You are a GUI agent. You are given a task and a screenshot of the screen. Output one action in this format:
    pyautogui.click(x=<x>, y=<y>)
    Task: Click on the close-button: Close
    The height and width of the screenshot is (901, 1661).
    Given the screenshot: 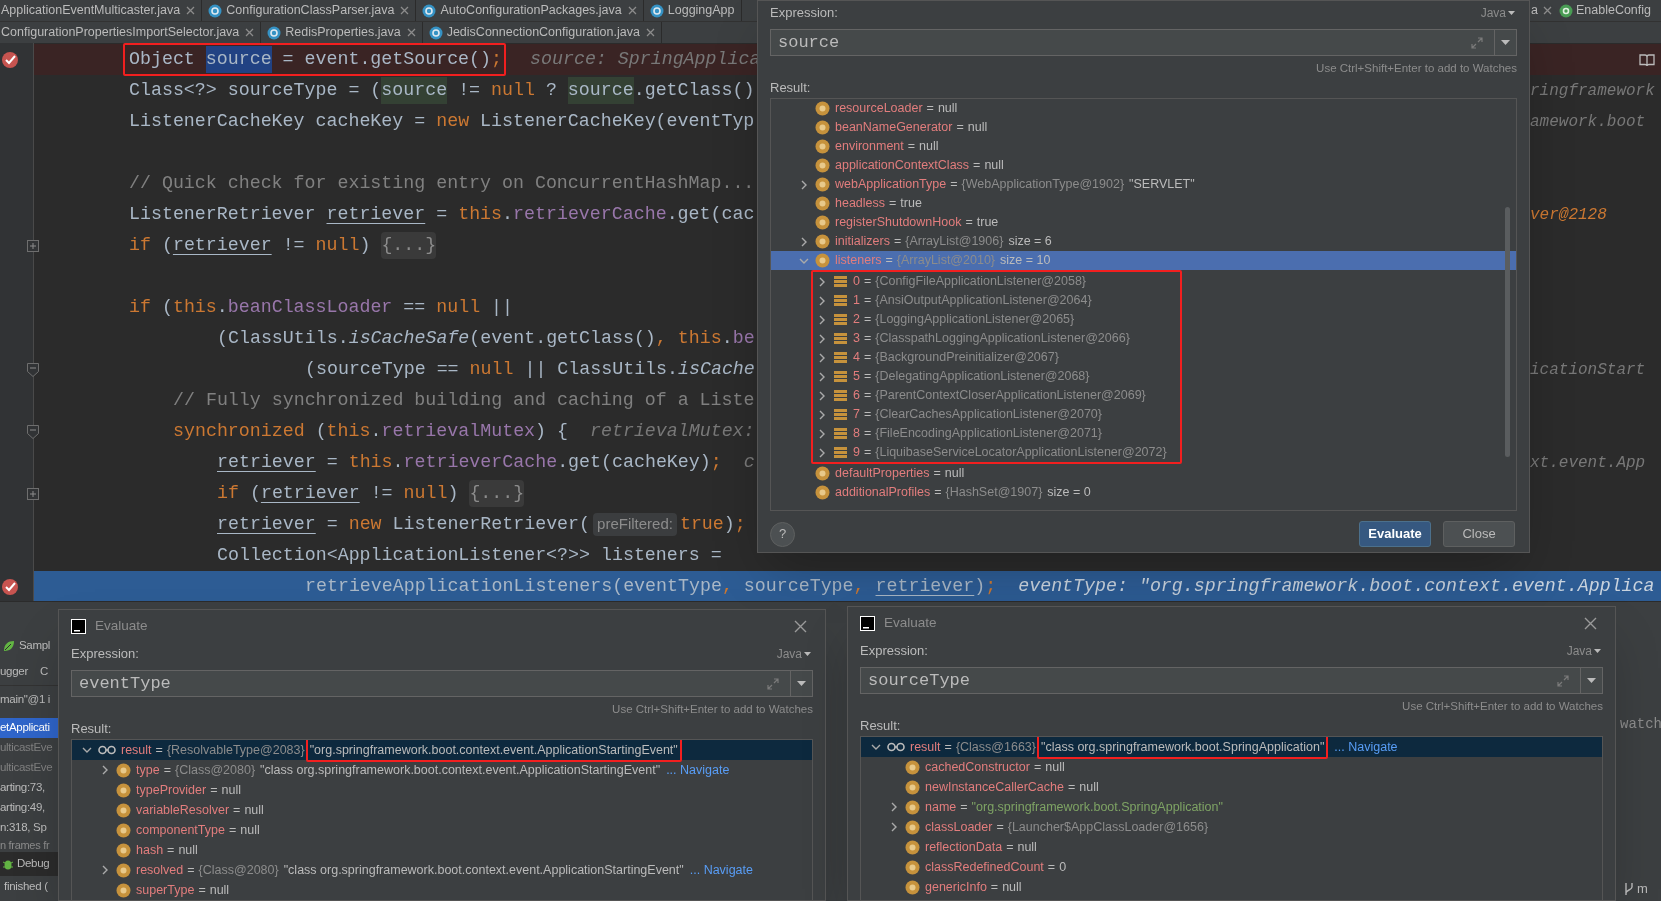 What is the action you would take?
    pyautogui.click(x=1479, y=534)
    